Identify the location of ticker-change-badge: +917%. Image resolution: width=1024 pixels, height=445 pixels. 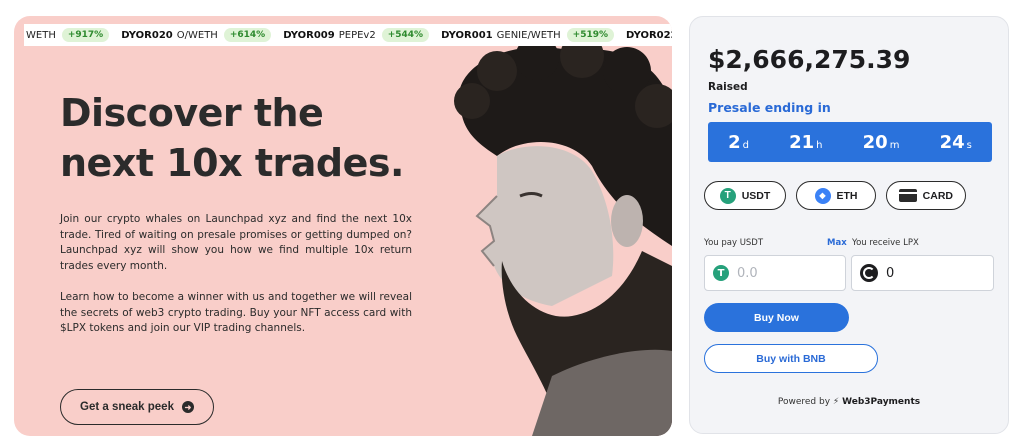
(85, 35).